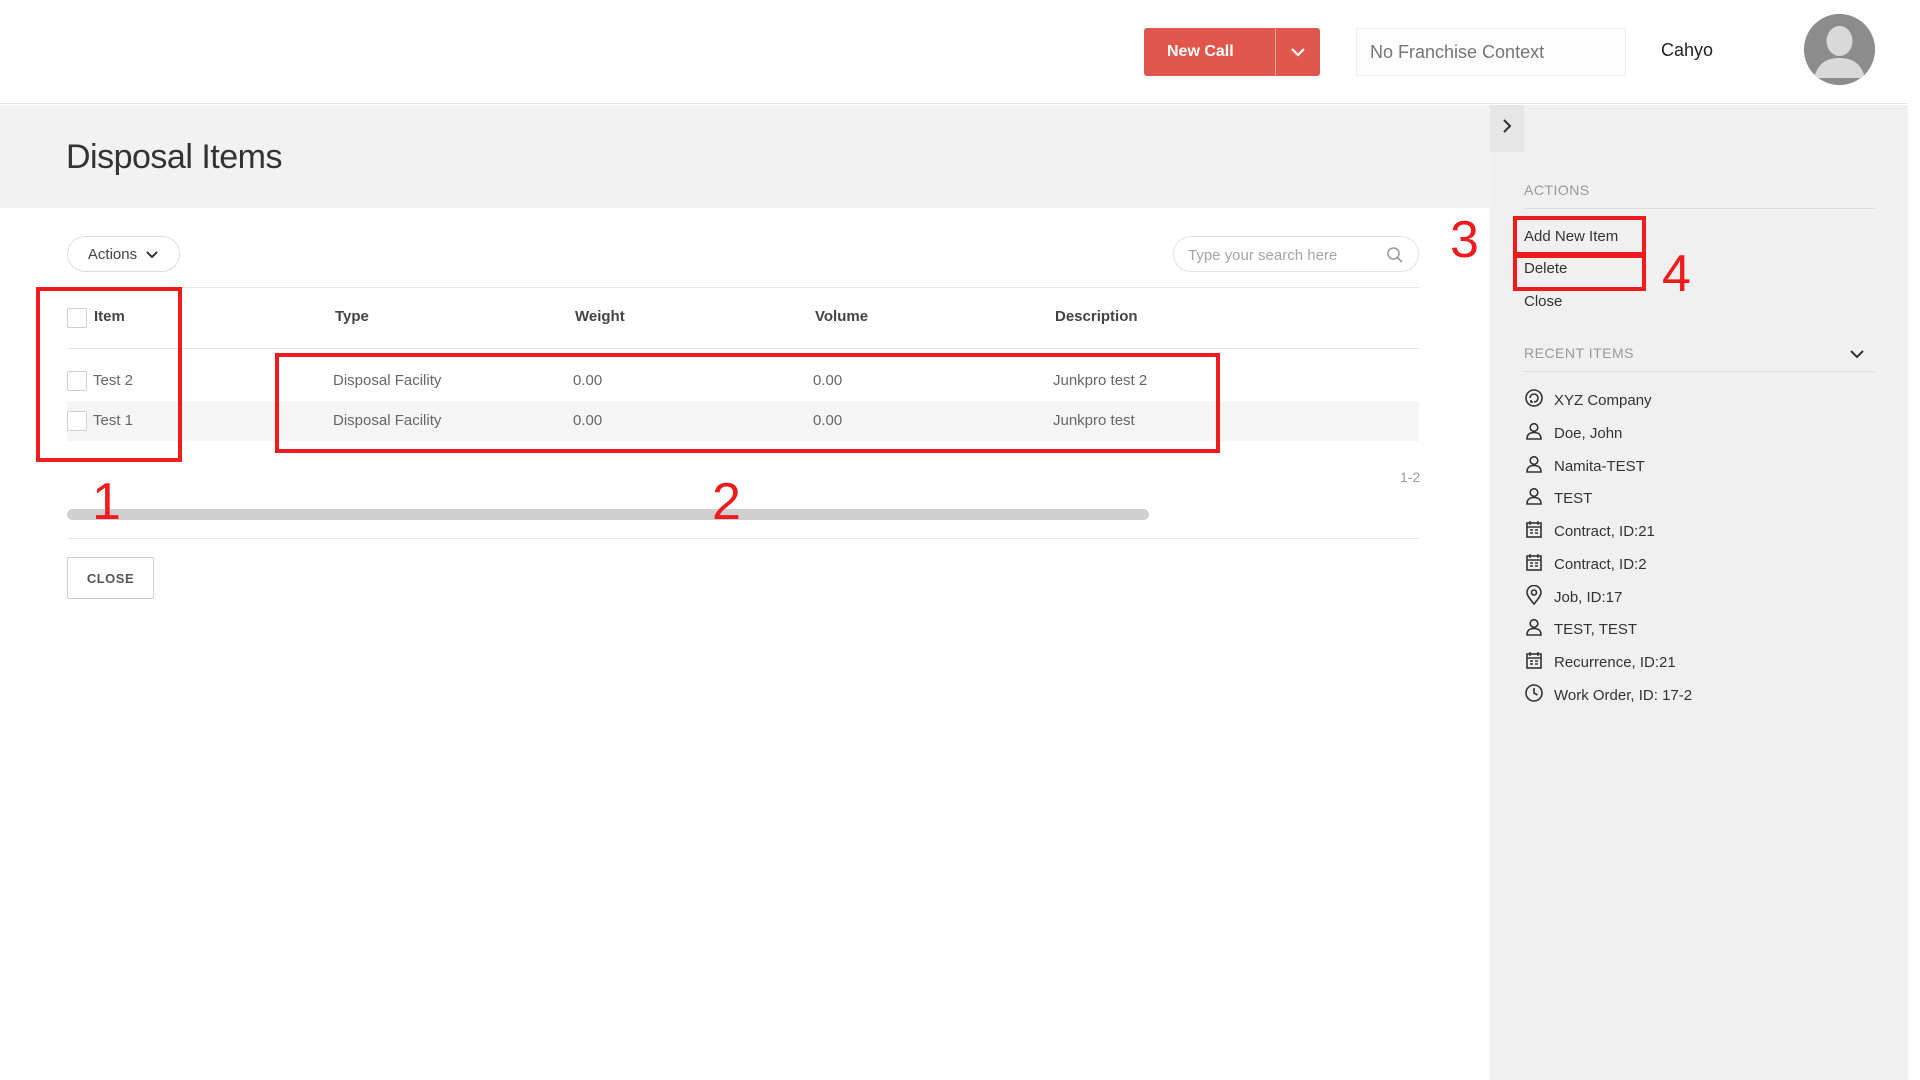 This screenshot has width=1920, height=1080. Describe the element at coordinates (1534, 662) in the screenshot. I see `calendar-icon` at that location.